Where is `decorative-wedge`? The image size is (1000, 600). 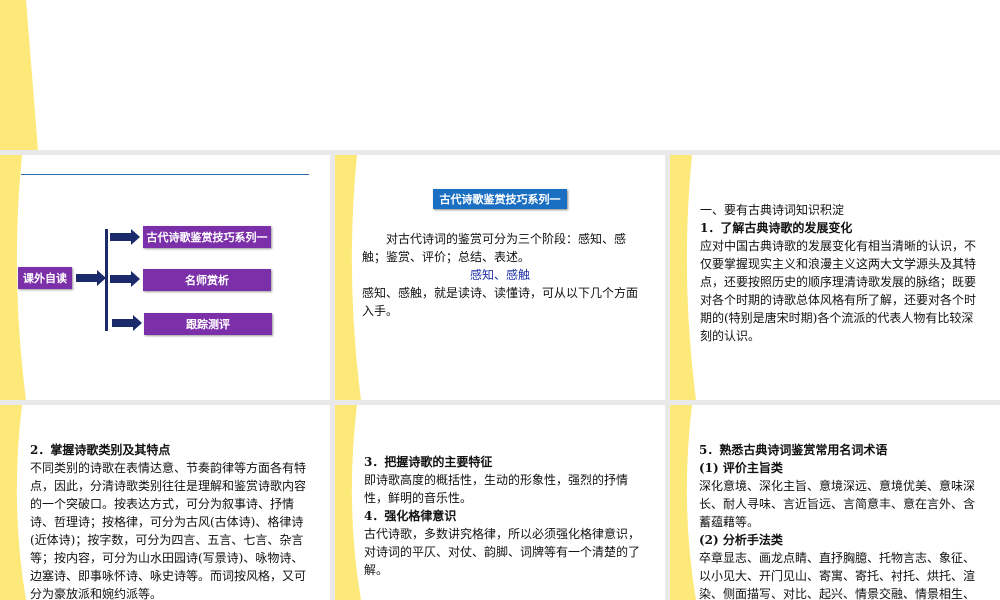
decorative-wedge is located at coordinates (19, 75).